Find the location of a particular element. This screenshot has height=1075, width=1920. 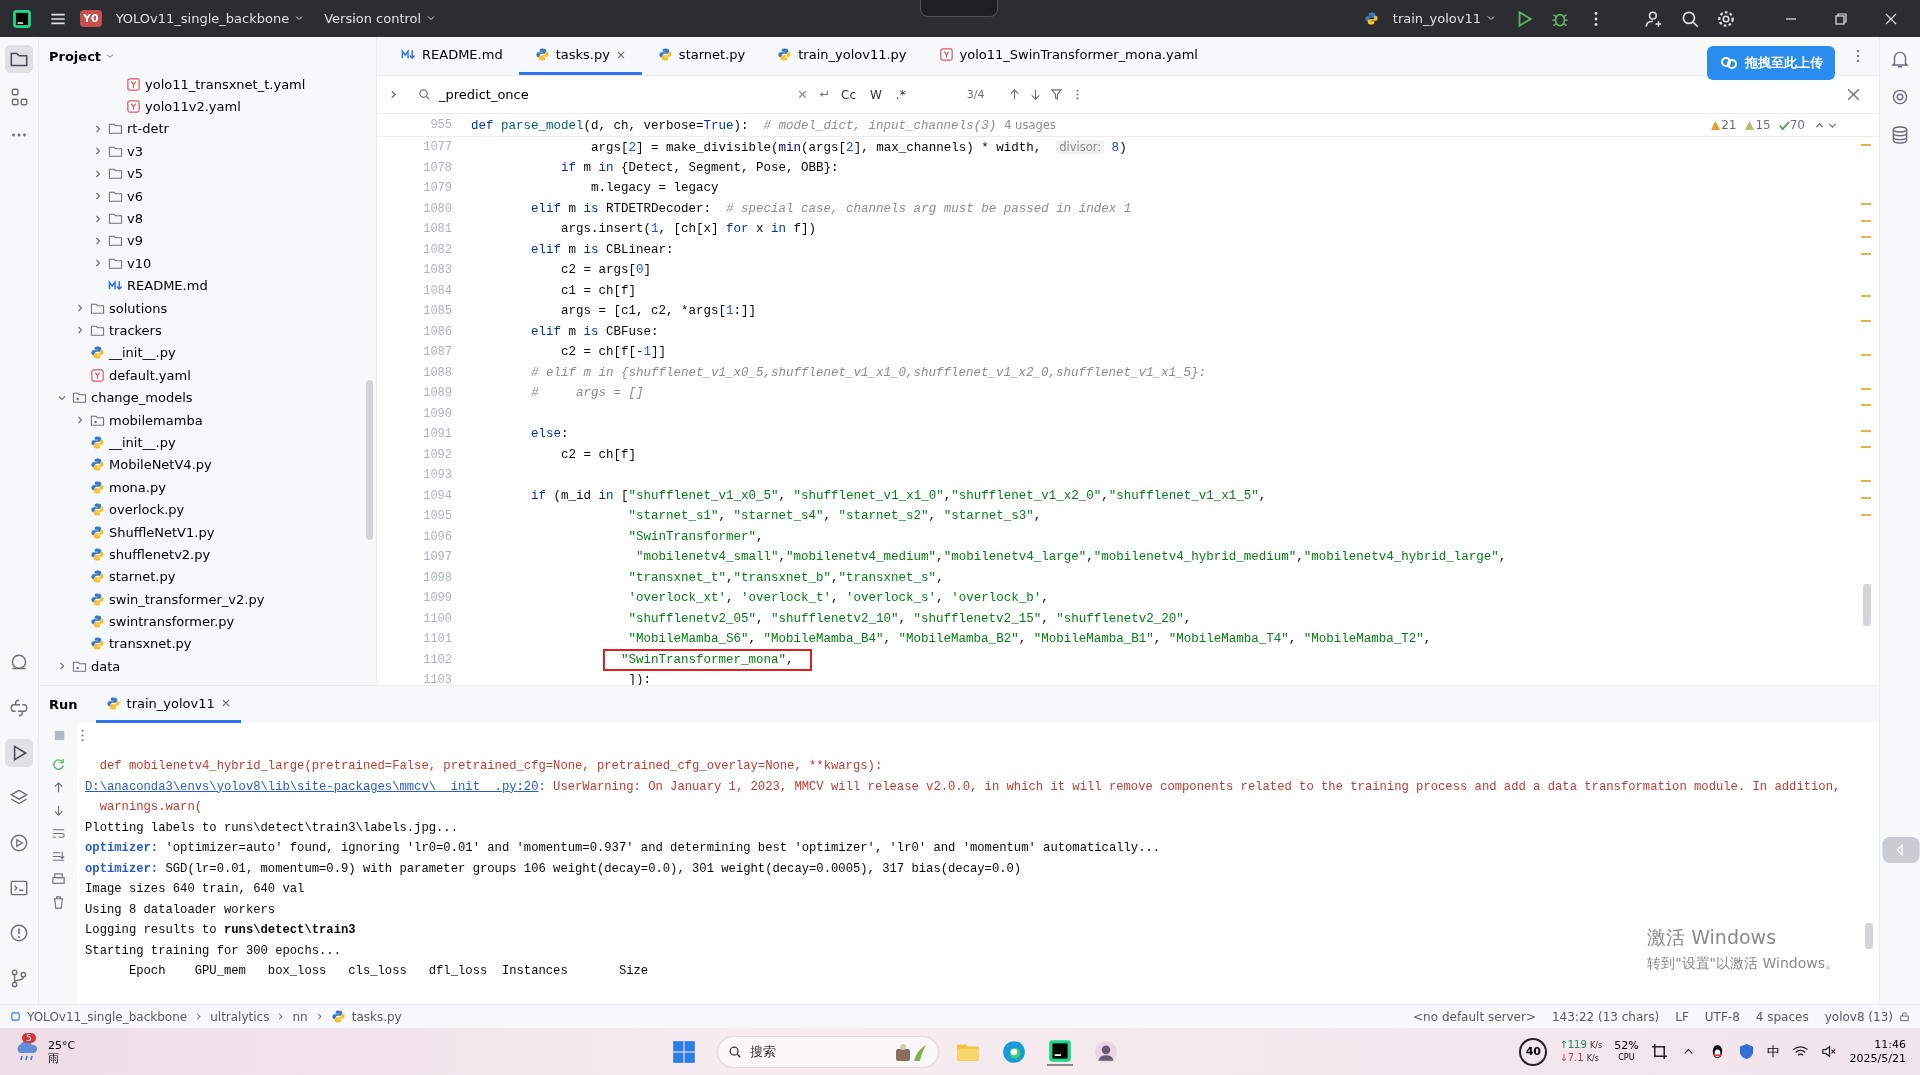

folder-icon is located at coordinates (19, 59).